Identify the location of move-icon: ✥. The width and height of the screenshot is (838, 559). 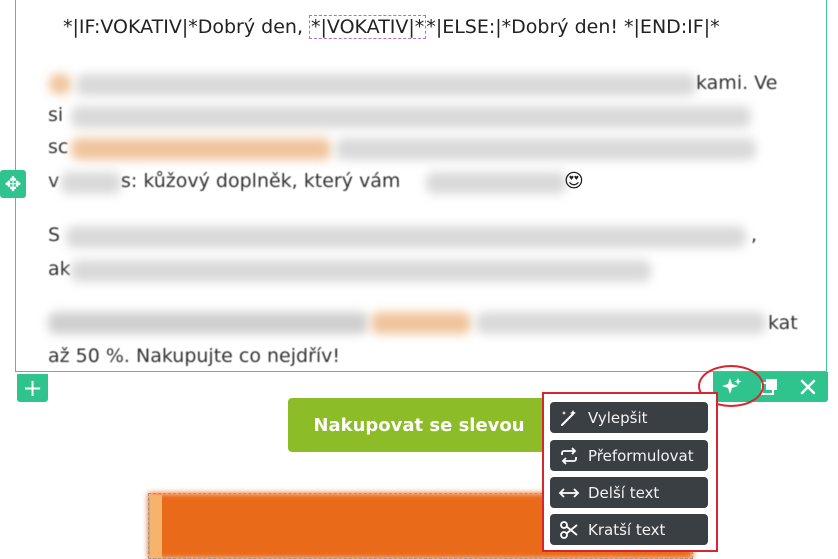
(13, 184).